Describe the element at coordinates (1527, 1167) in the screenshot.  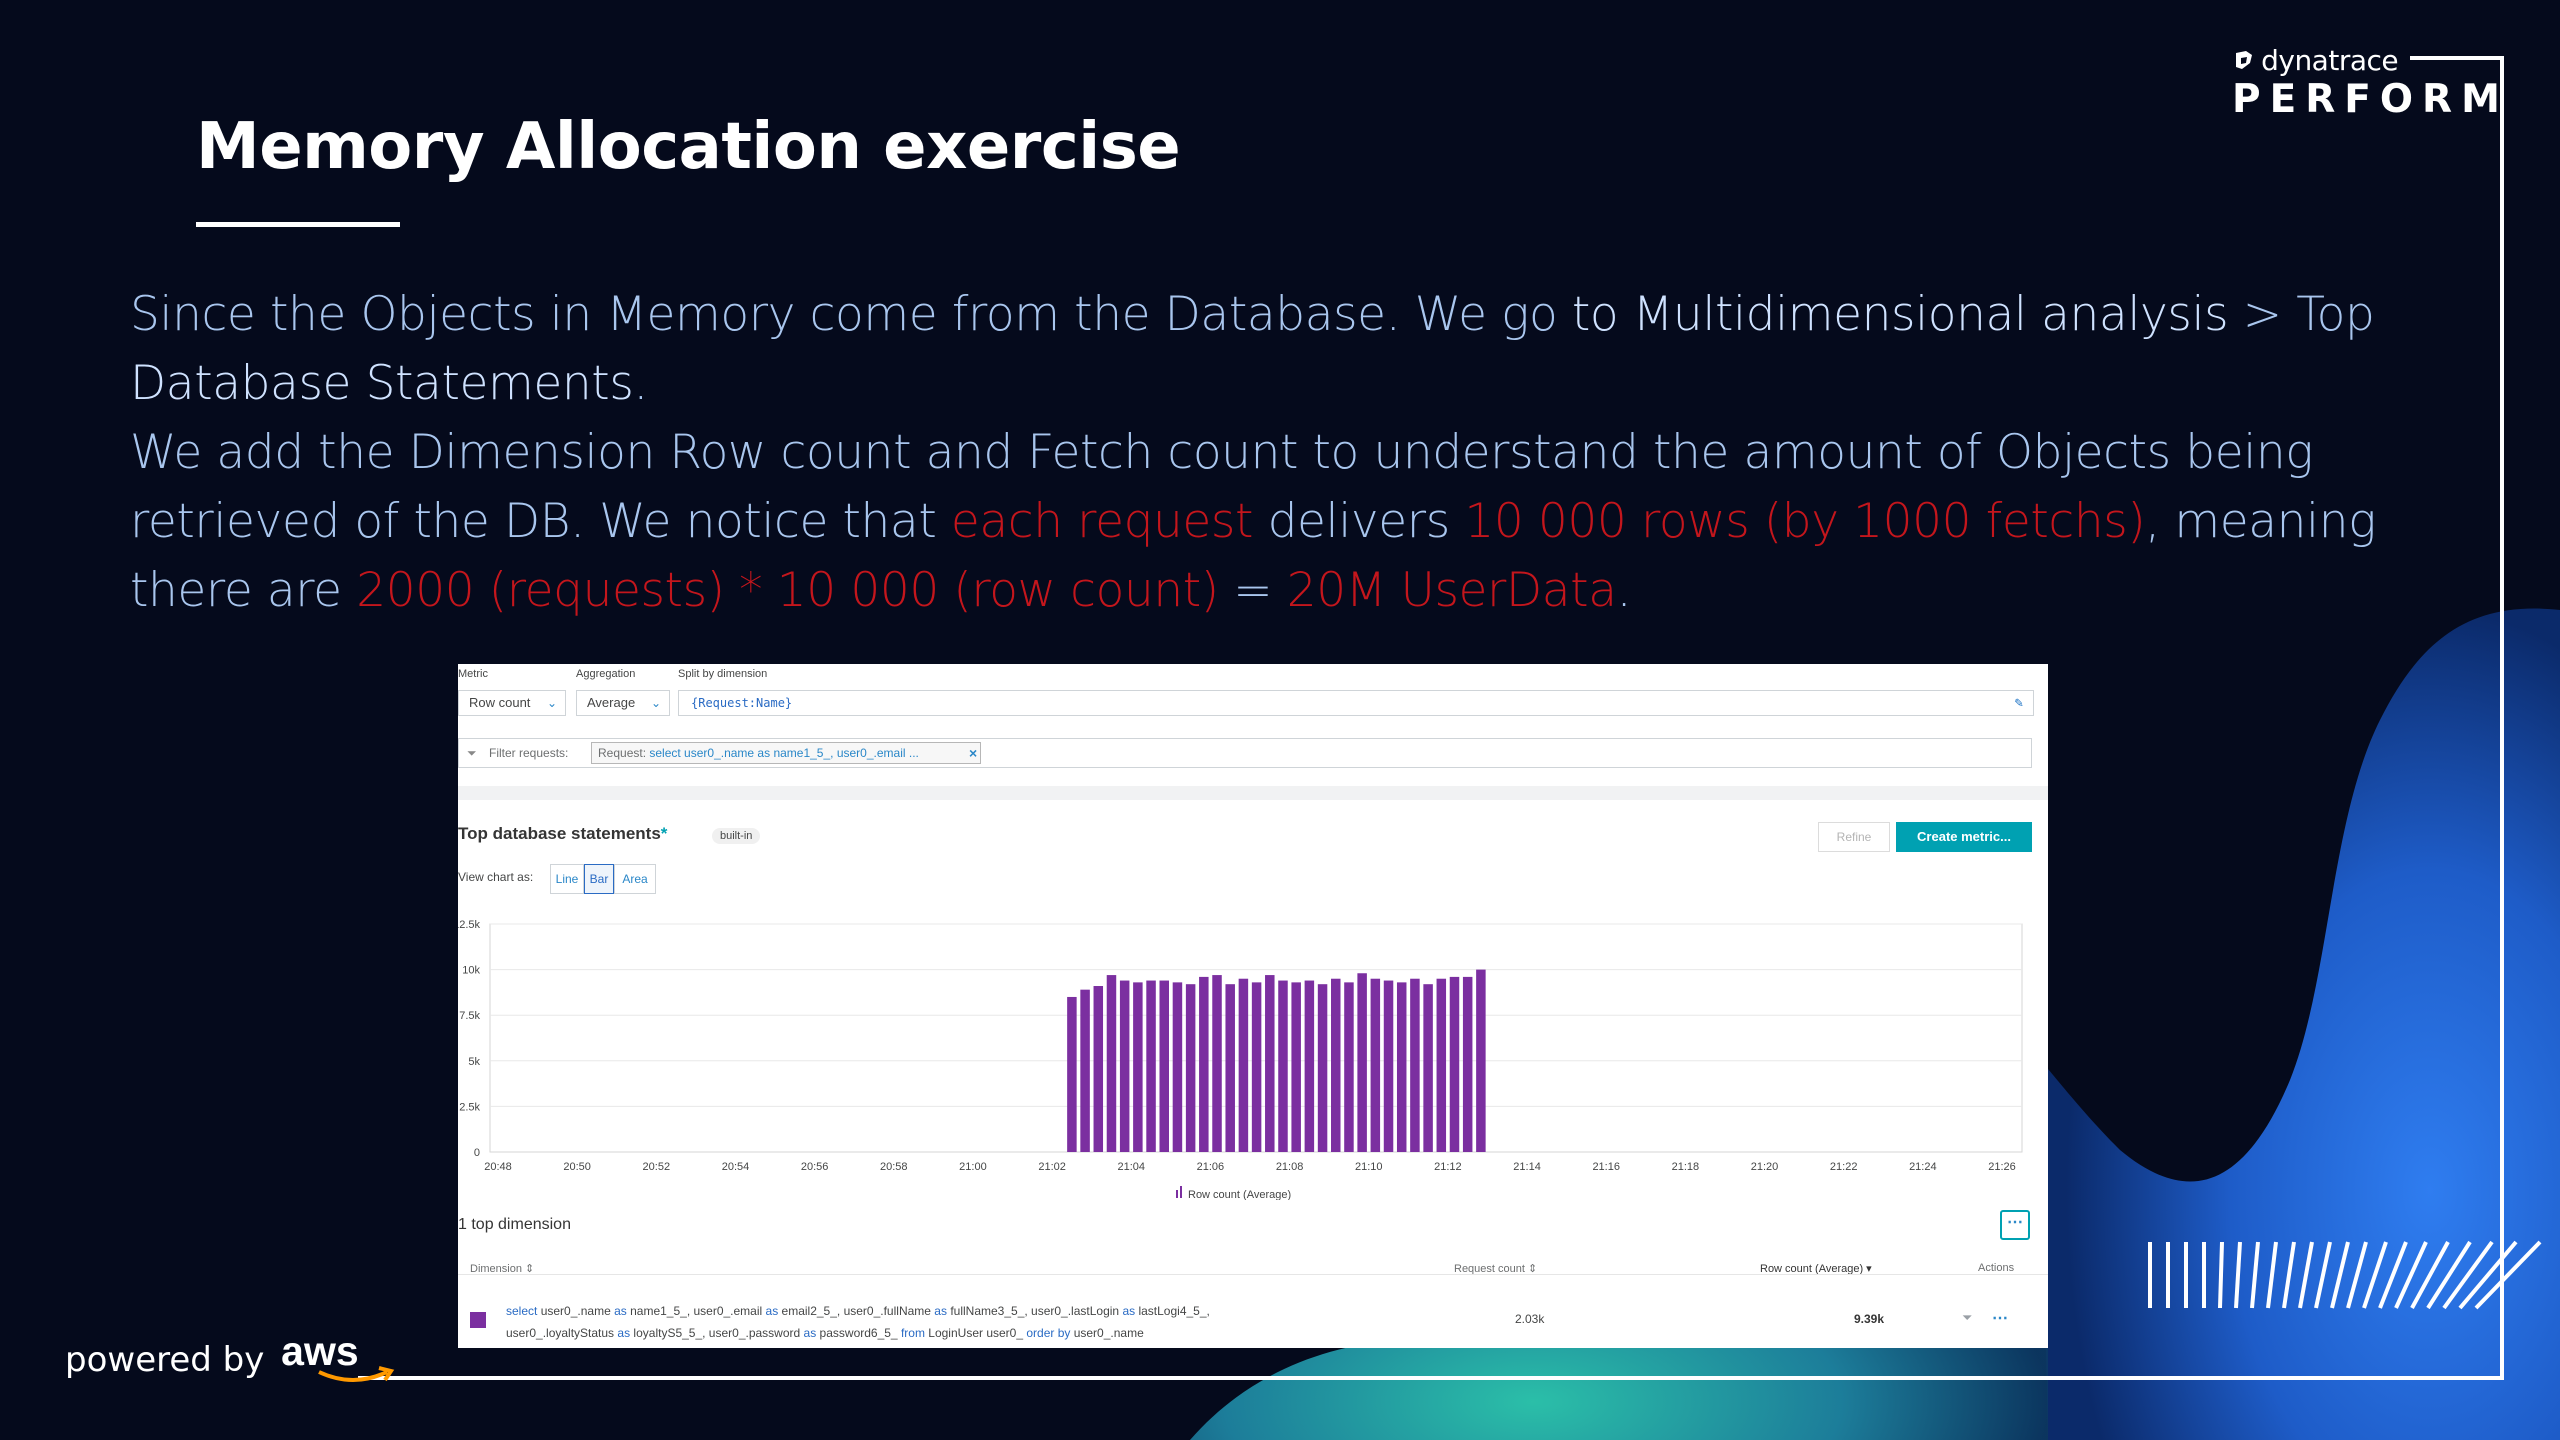
I see `x-tick-label: 21:14` at that location.